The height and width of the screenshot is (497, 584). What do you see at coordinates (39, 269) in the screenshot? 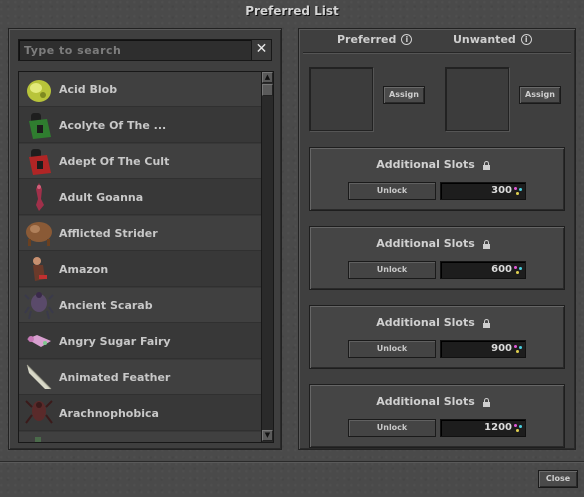
I see `amazon-icon` at bounding box center [39, 269].